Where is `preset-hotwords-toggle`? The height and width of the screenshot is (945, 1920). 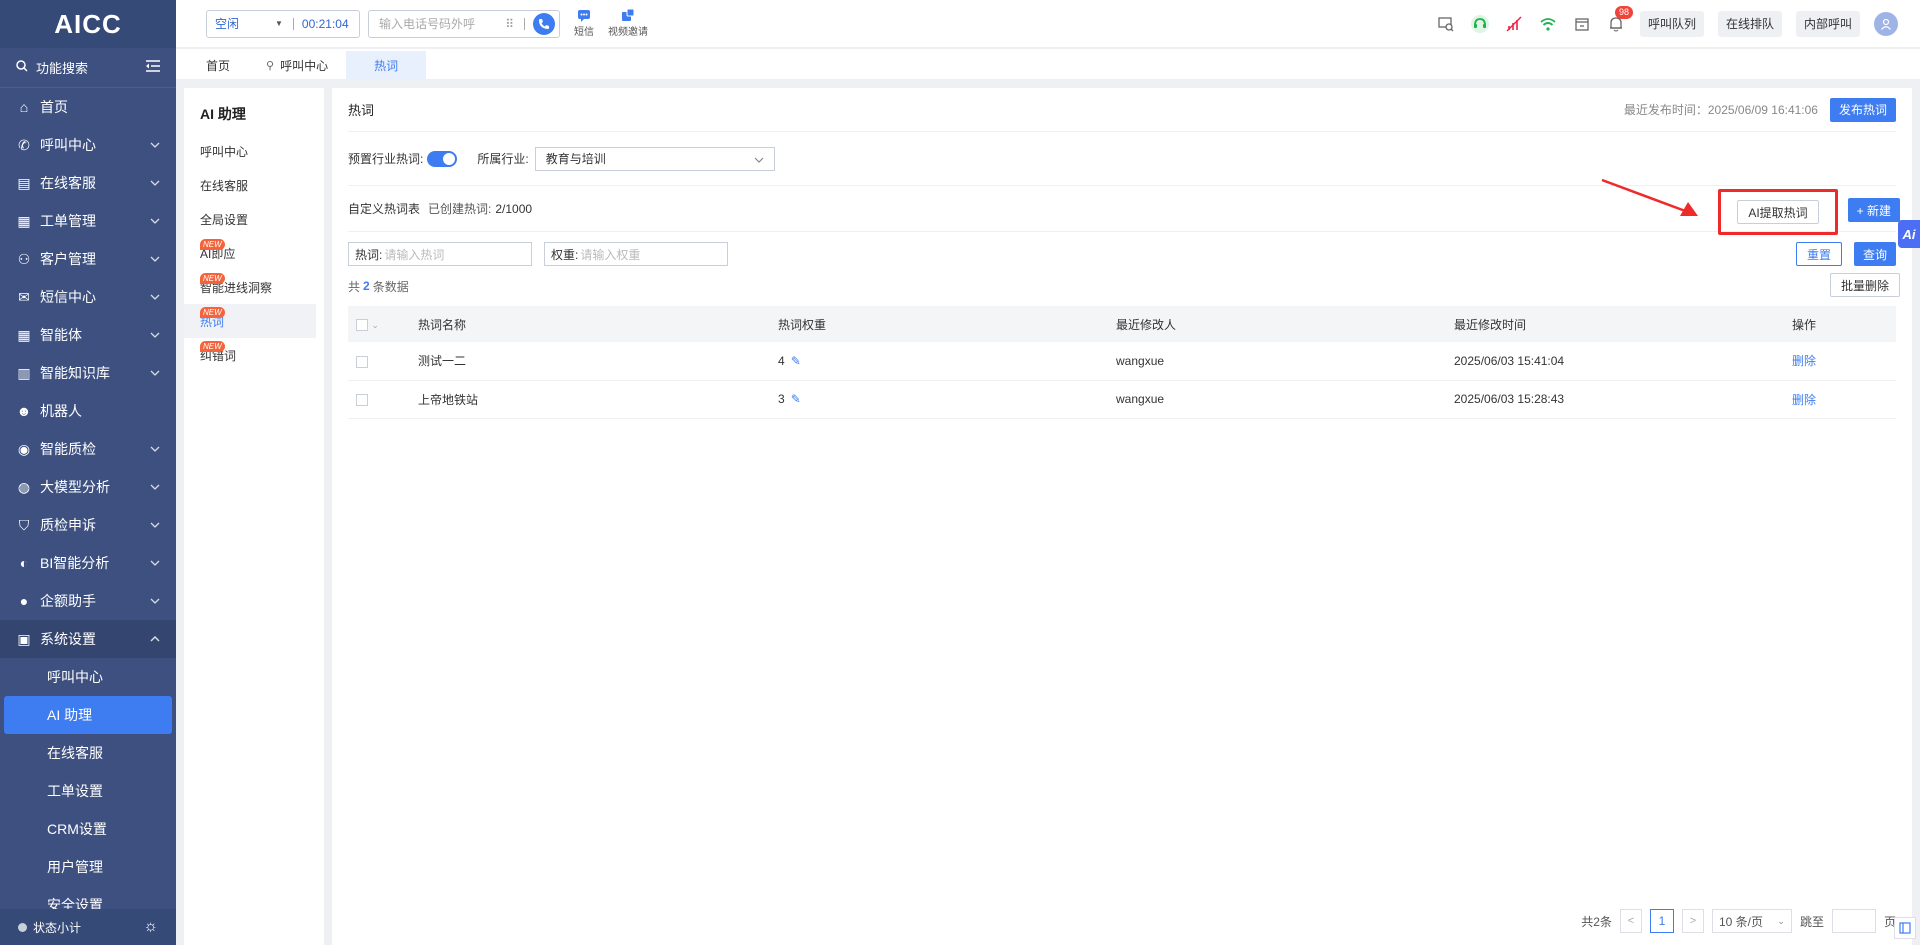
preset-hotwords-toggle is located at coordinates (442, 158).